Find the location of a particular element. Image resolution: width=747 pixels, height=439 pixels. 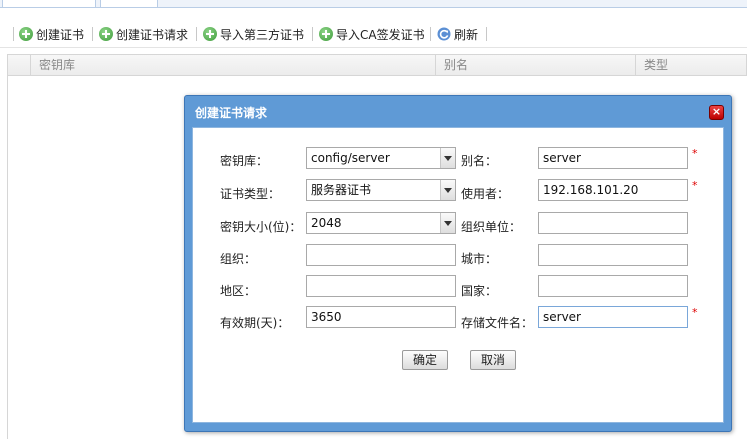

key-size-value: 2048 is located at coordinates (326, 223).